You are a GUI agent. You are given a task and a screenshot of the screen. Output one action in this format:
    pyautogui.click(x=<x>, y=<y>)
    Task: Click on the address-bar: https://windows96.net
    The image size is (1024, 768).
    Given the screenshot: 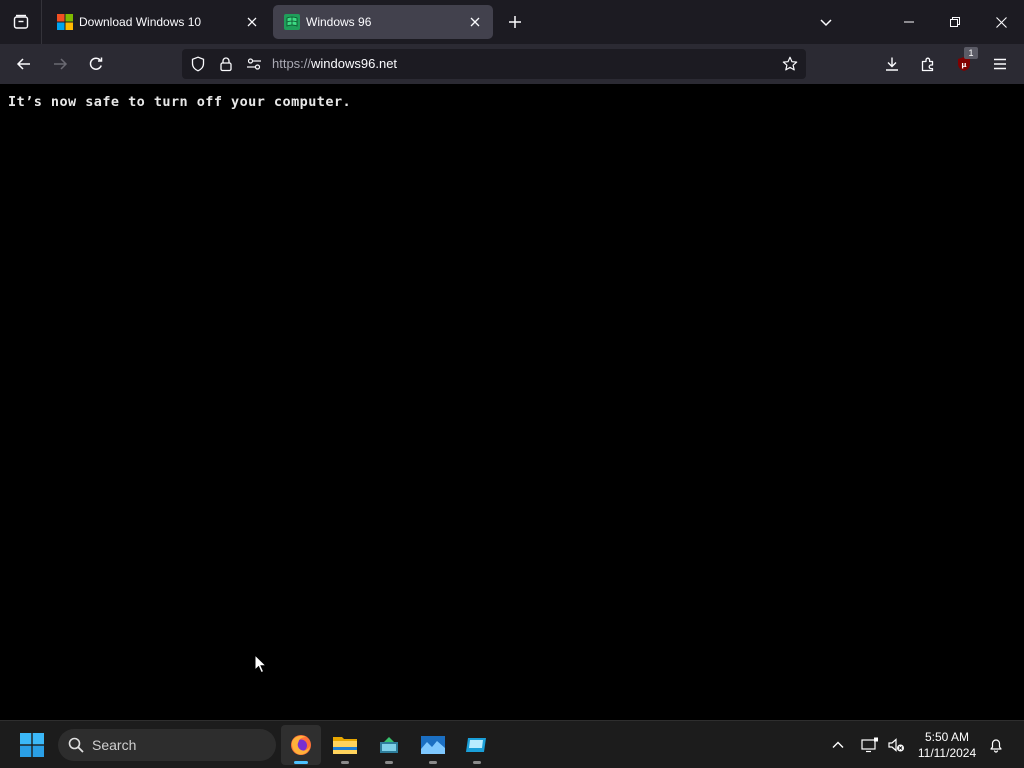 What is the action you would take?
    pyautogui.click(x=494, y=64)
    